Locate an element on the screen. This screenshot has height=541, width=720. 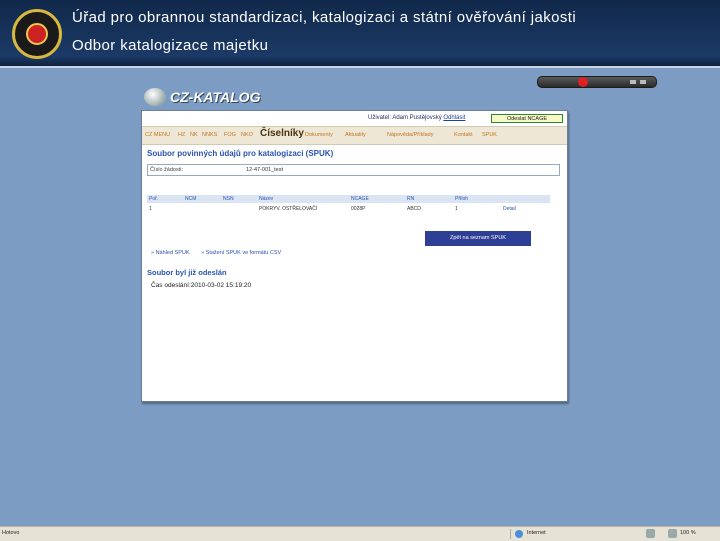
menu-item: CZ MENU is located at coordinates (157, 135).